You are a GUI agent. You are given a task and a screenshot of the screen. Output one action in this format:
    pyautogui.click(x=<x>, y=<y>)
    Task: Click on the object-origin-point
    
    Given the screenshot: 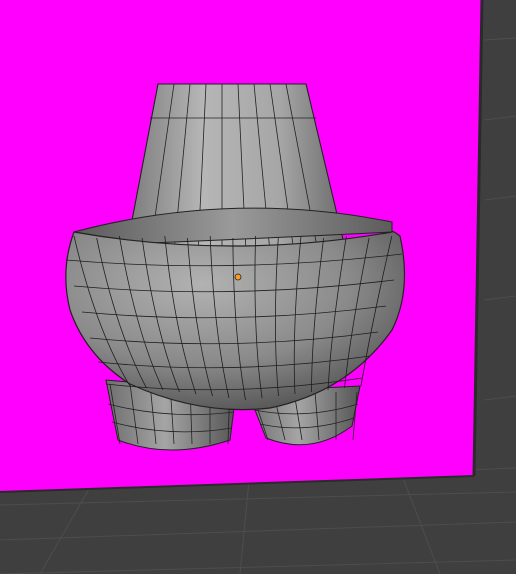 What is the action you would take?
    pyautogui.click(x=238, y=277)
    